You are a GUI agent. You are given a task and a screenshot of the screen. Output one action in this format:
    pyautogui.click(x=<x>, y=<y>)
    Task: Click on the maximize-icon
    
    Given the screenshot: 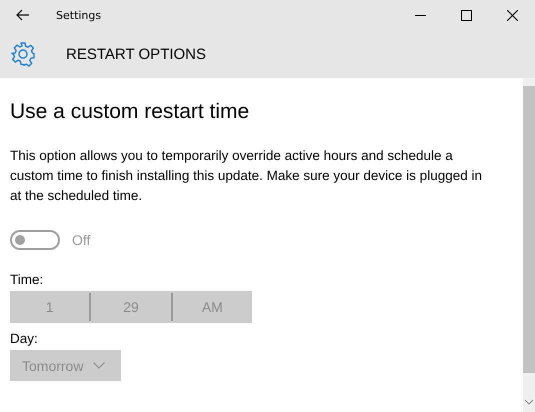 What is the action you would take?
    pyautogui.click(x=466, y=15)
    